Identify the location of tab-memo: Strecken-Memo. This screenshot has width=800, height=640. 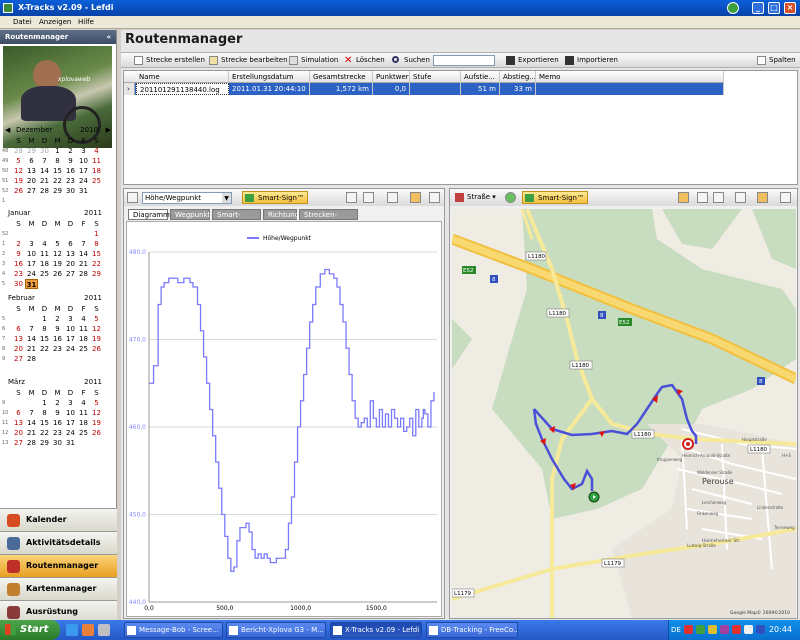
(328, 219).